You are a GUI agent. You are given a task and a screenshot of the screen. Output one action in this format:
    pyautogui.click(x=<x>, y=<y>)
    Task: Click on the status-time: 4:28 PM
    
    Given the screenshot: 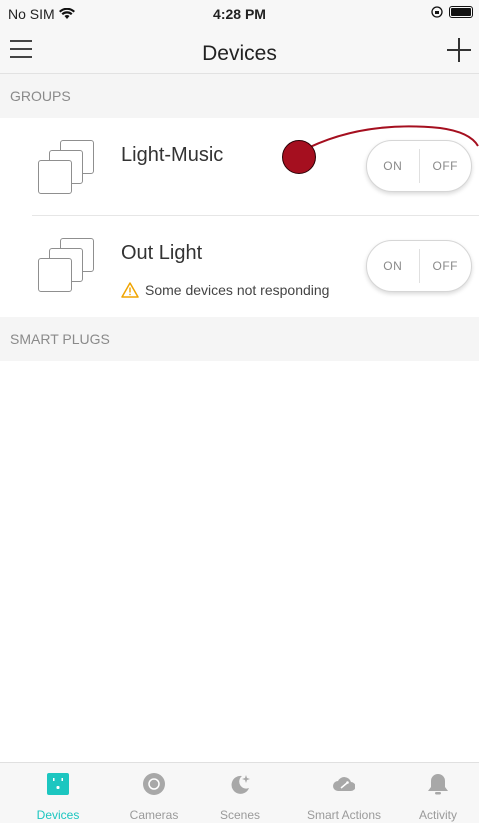 What is the action you would take?
    pyautogui.click(x=239, y=14)
    